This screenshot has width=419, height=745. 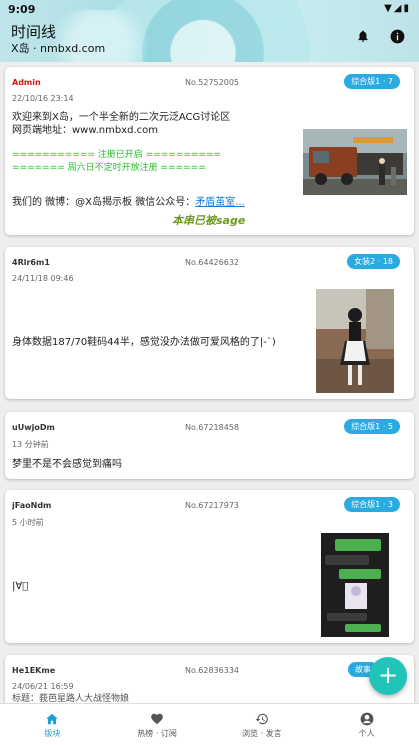 I want to click on nav-item-forums: 版块, so click(x=52, y=724).